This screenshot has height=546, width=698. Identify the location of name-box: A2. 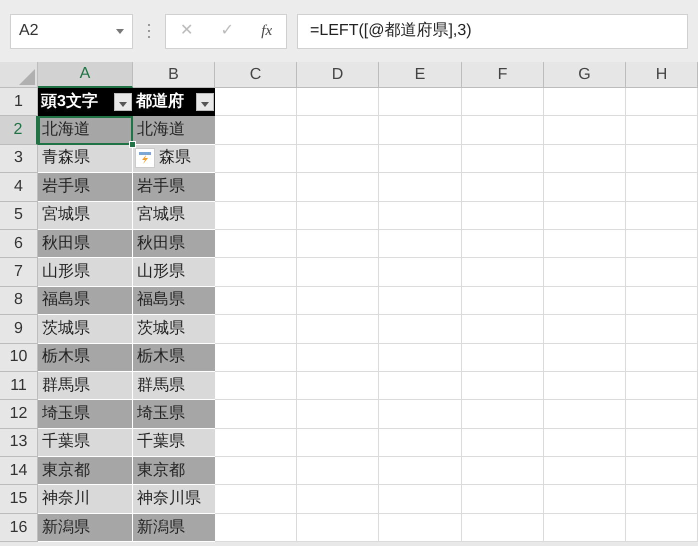
(71, 31).